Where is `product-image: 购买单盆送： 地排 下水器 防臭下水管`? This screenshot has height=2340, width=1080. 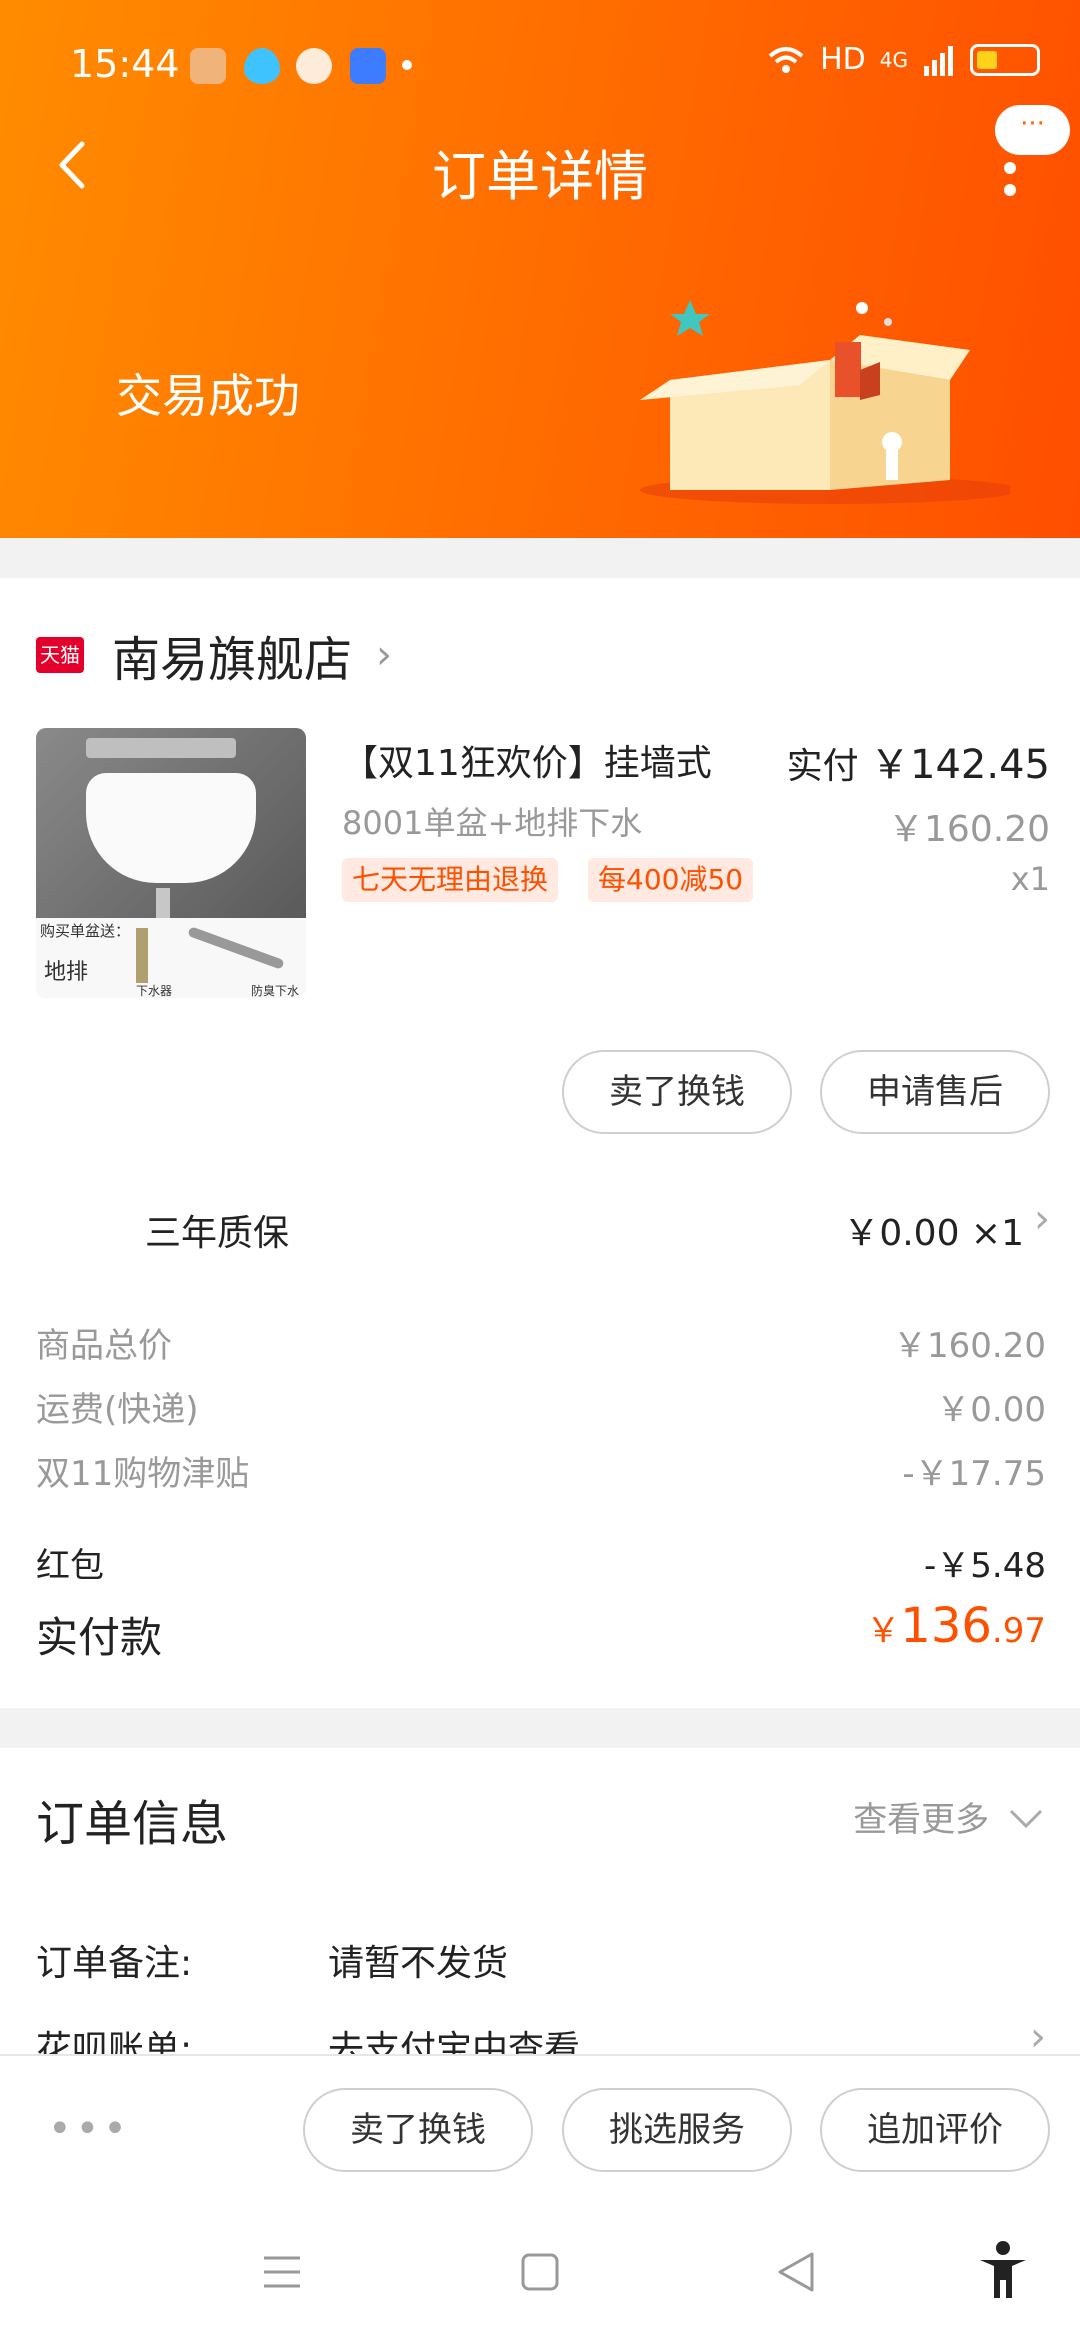
product-image: 购买单盆送： 地排 下水器 防臭下水管 is located at coordinates (171, 863).